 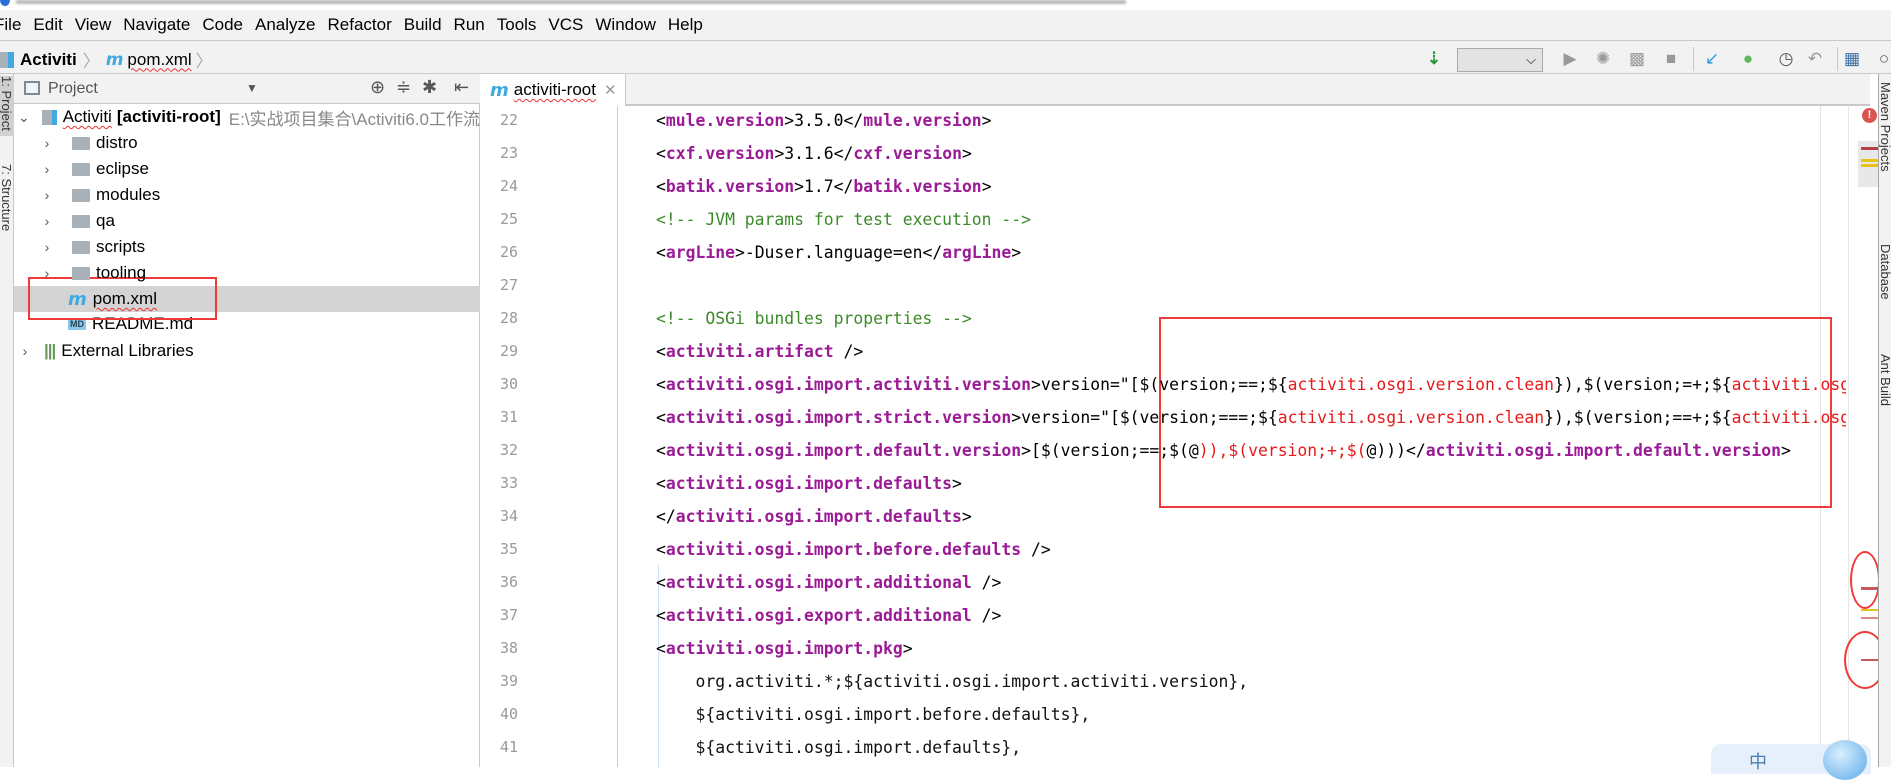 What do you see at coordinates (247, 247) in the screenshot?
I see `tree-item-folder: › scripts` at bounding box center [247, 247].